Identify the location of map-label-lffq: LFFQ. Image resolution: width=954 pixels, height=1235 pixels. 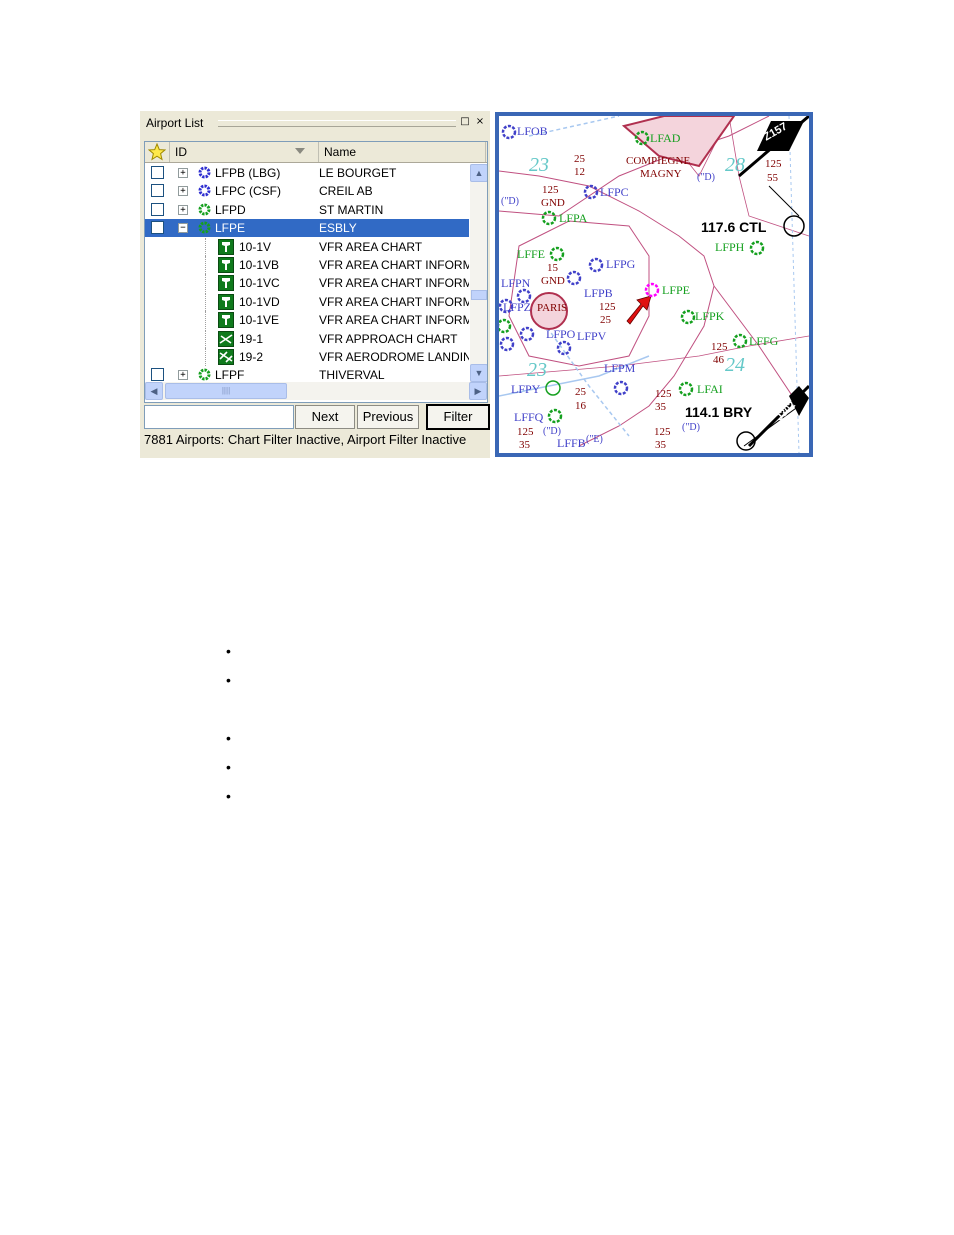
(529, 417).